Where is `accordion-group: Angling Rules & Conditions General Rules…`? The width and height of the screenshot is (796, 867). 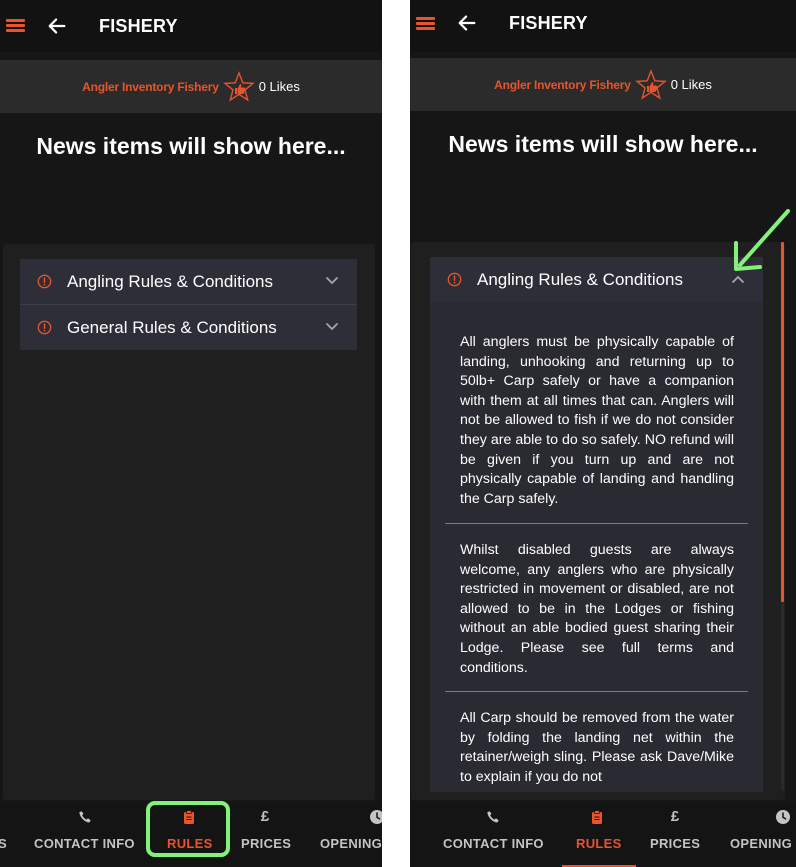
accordion-group: Angling Rules & Conditions General Rules… is located at coordinates (188, 304).